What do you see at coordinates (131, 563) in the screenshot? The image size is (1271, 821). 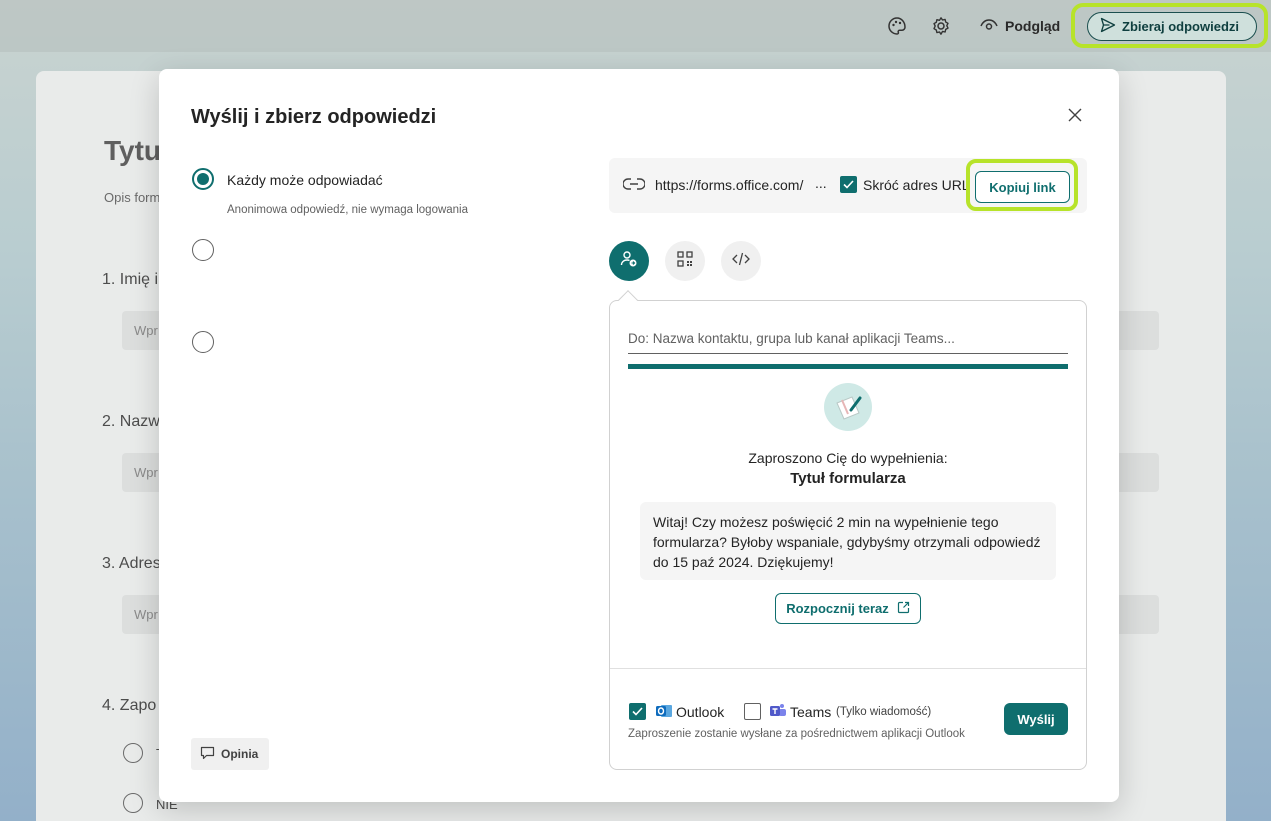 I see `question-3-label: 3. Adres` at bounding box center [131, 563].